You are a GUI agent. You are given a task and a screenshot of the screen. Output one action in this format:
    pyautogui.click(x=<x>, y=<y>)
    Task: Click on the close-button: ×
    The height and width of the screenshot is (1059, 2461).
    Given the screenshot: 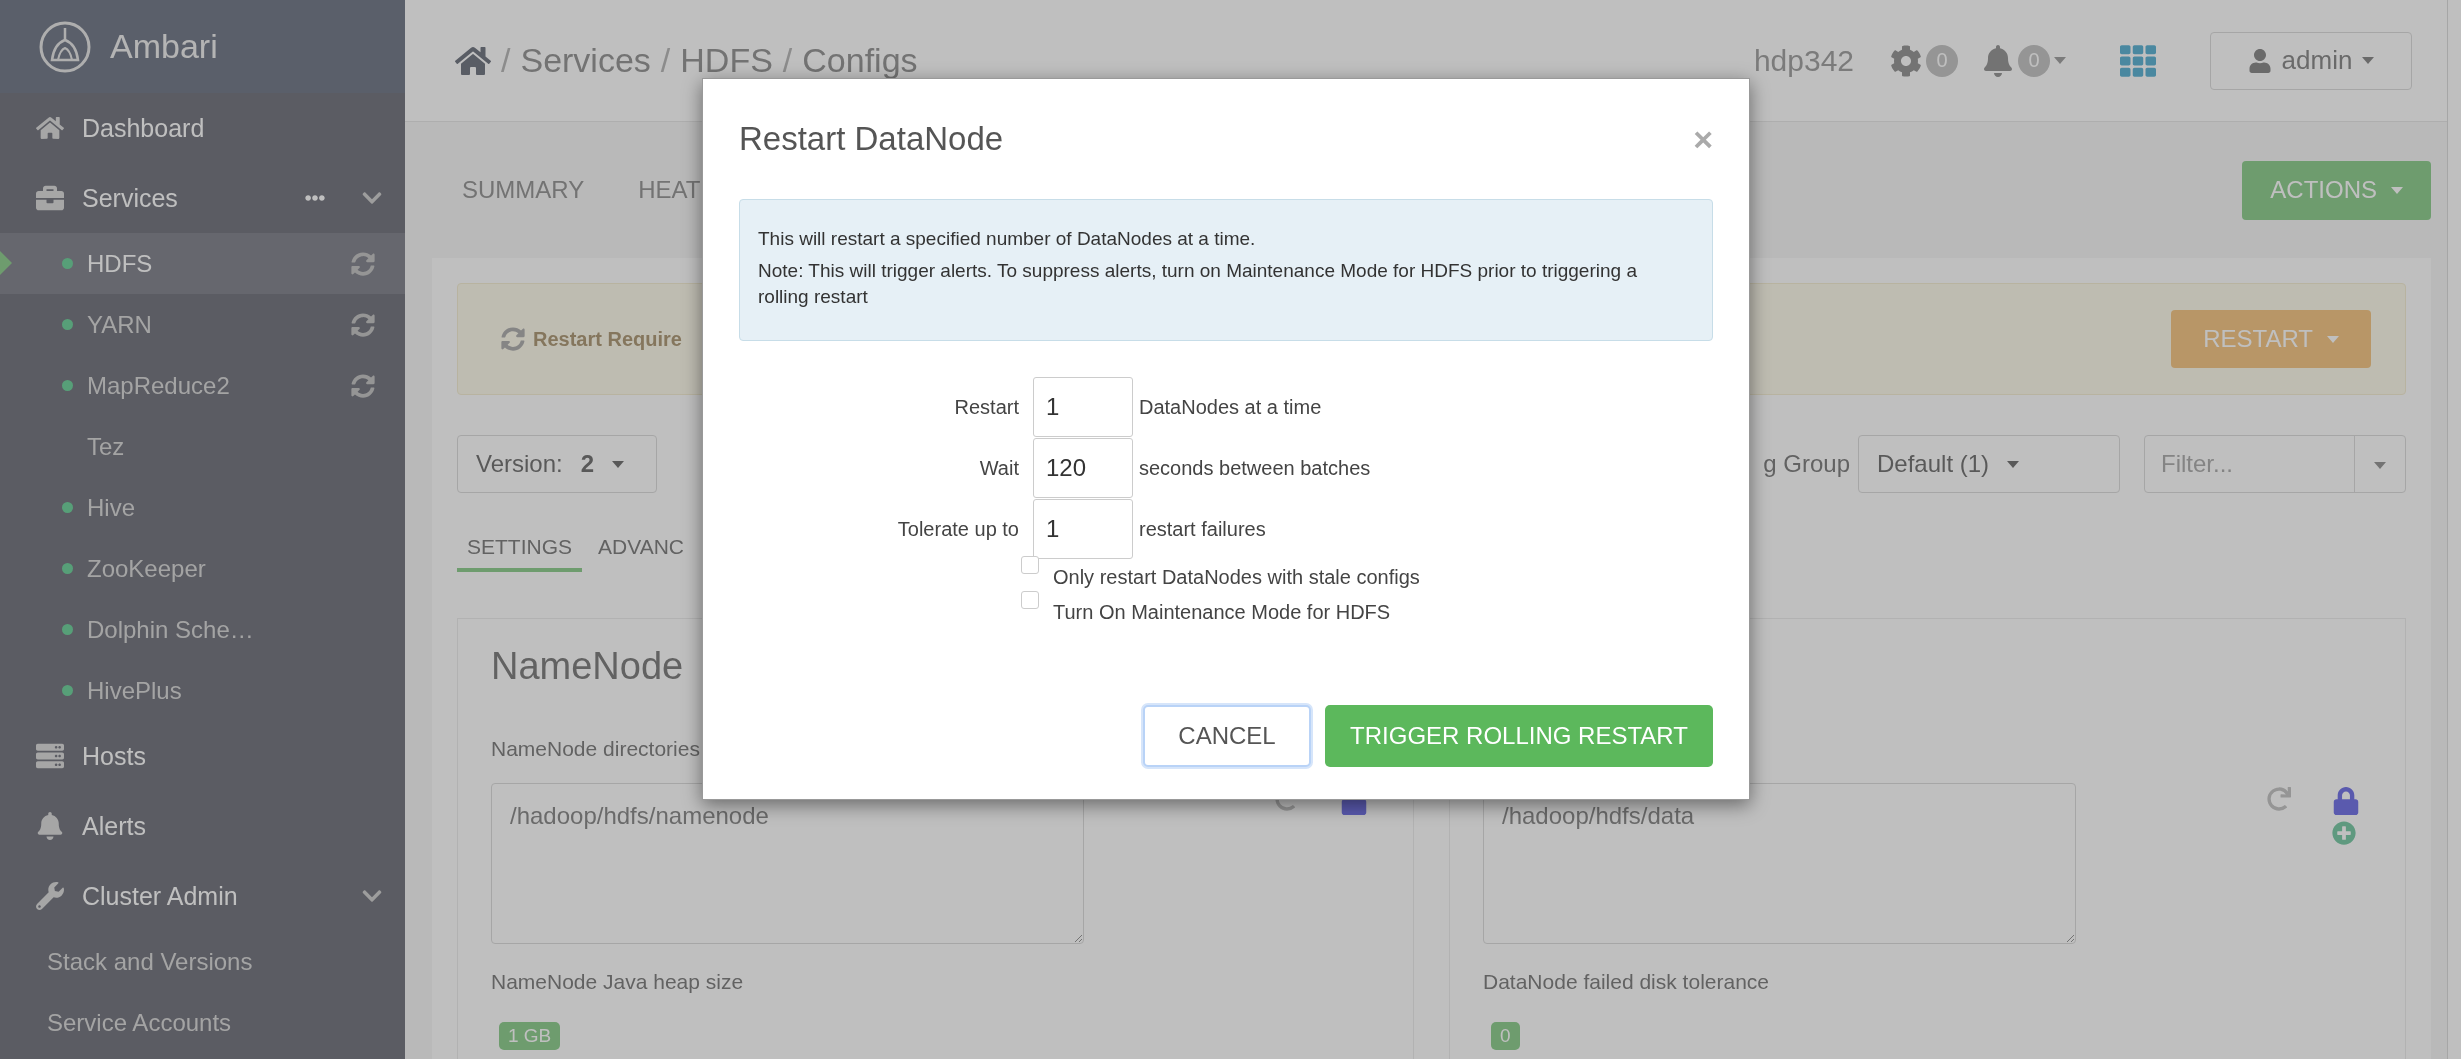 What is the action you would take?
    pyautogui.click(x=1703, y=139)
    